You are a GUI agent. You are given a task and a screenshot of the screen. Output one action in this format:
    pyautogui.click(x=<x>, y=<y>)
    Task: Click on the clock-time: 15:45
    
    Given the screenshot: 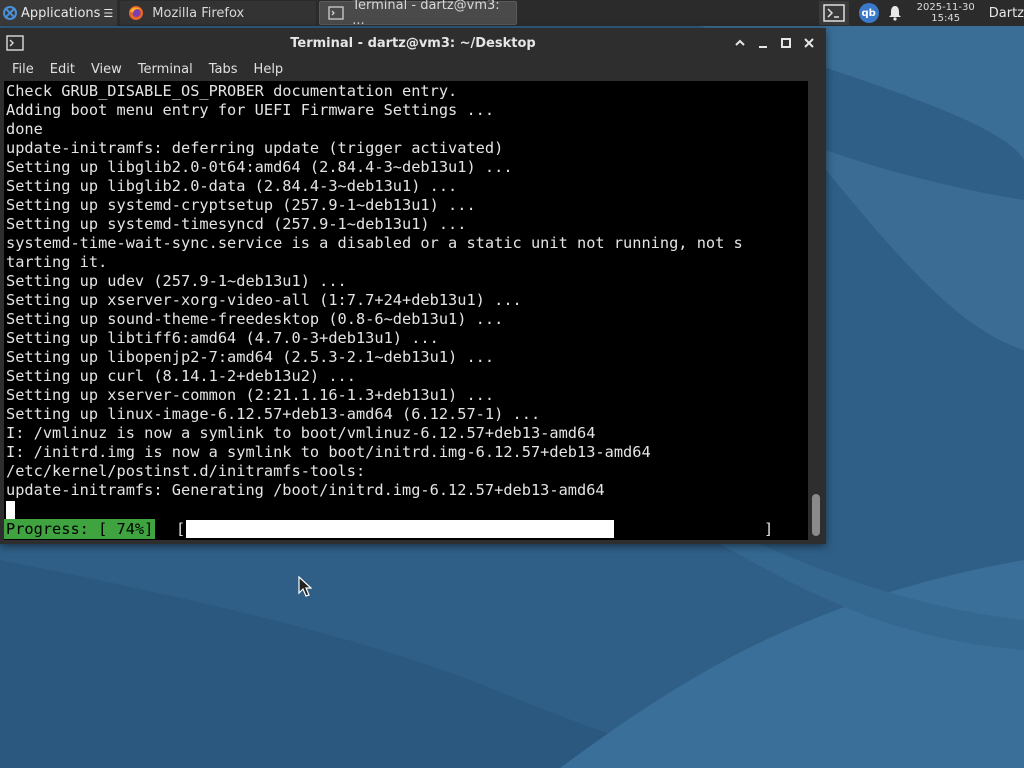 What is the action you would take?
    pyautogui.click(x=946, y=18)
    